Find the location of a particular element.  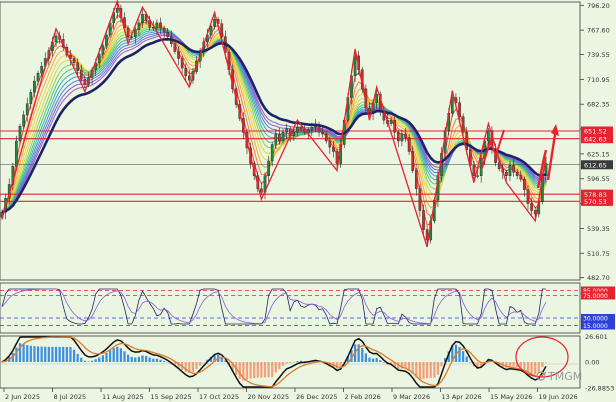

price-tick-label: 510.75 is located at coordinates (598, 254).